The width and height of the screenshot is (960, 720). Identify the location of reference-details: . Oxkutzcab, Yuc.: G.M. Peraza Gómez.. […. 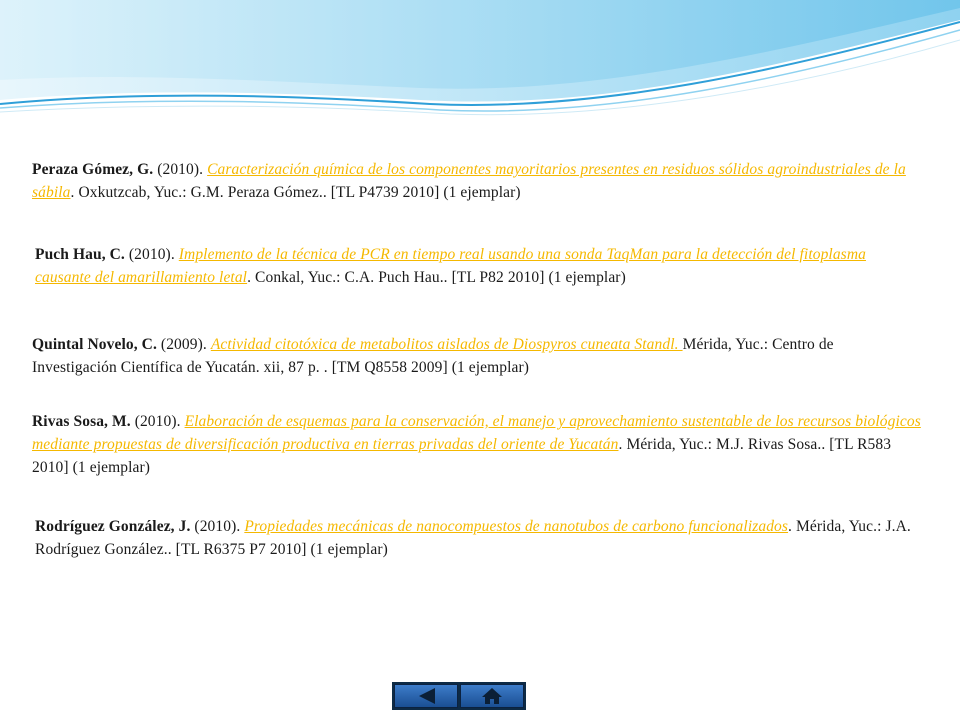
(295, 192).